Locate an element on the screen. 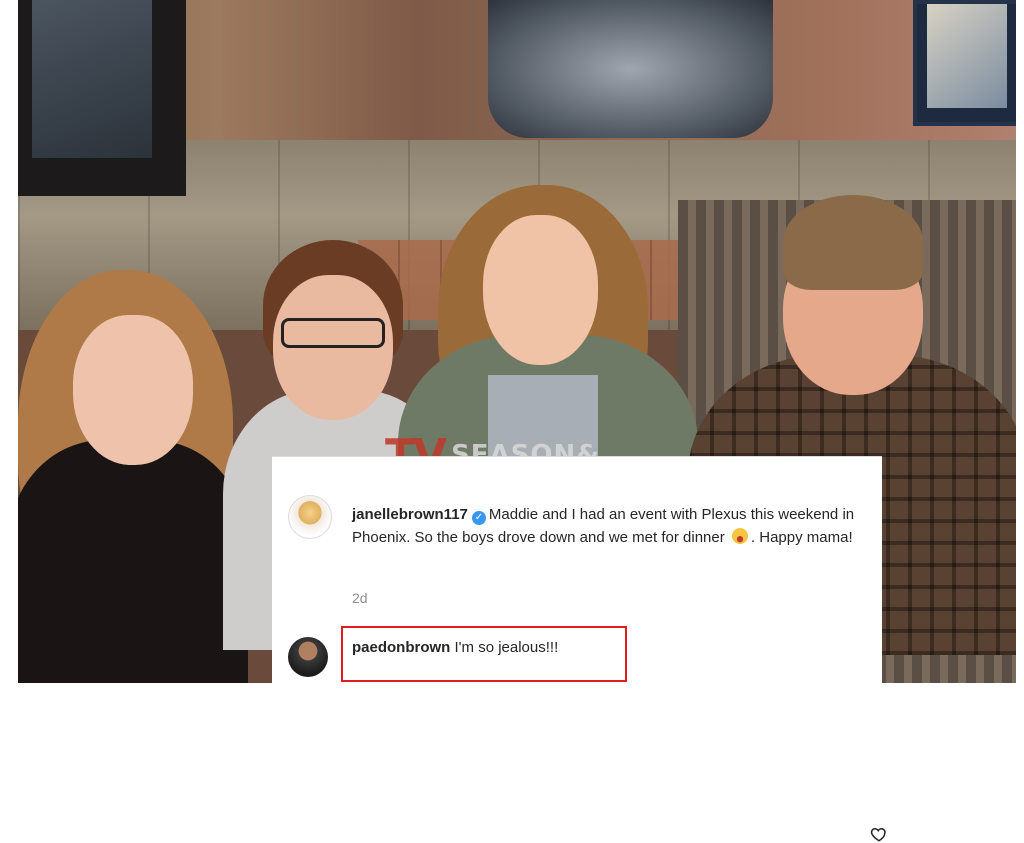 This screenshot has width=1024, height=843. poster-avatar is located at coordinates (310, 517).